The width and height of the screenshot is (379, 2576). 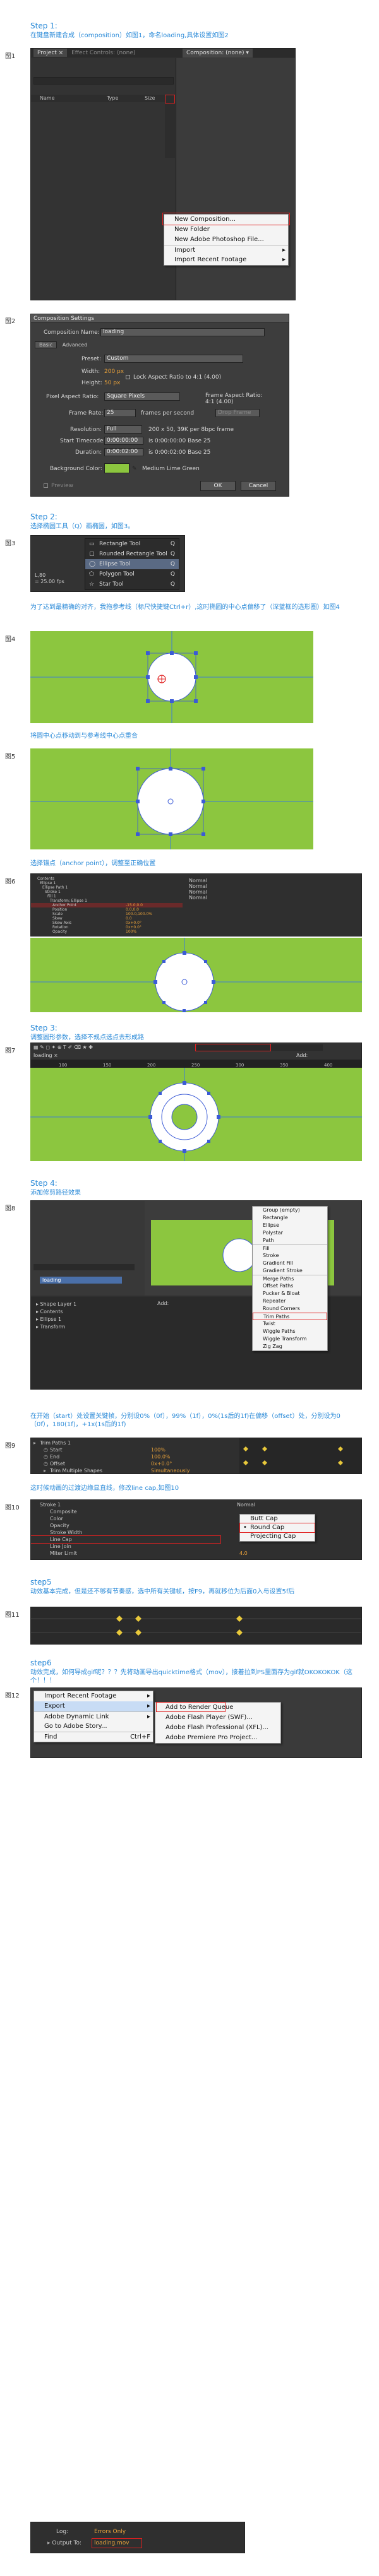 What do you see at coordinates (182, 332) in the screenshot?
I see `comp-name-input: loading` at bounding box center [182, 332].